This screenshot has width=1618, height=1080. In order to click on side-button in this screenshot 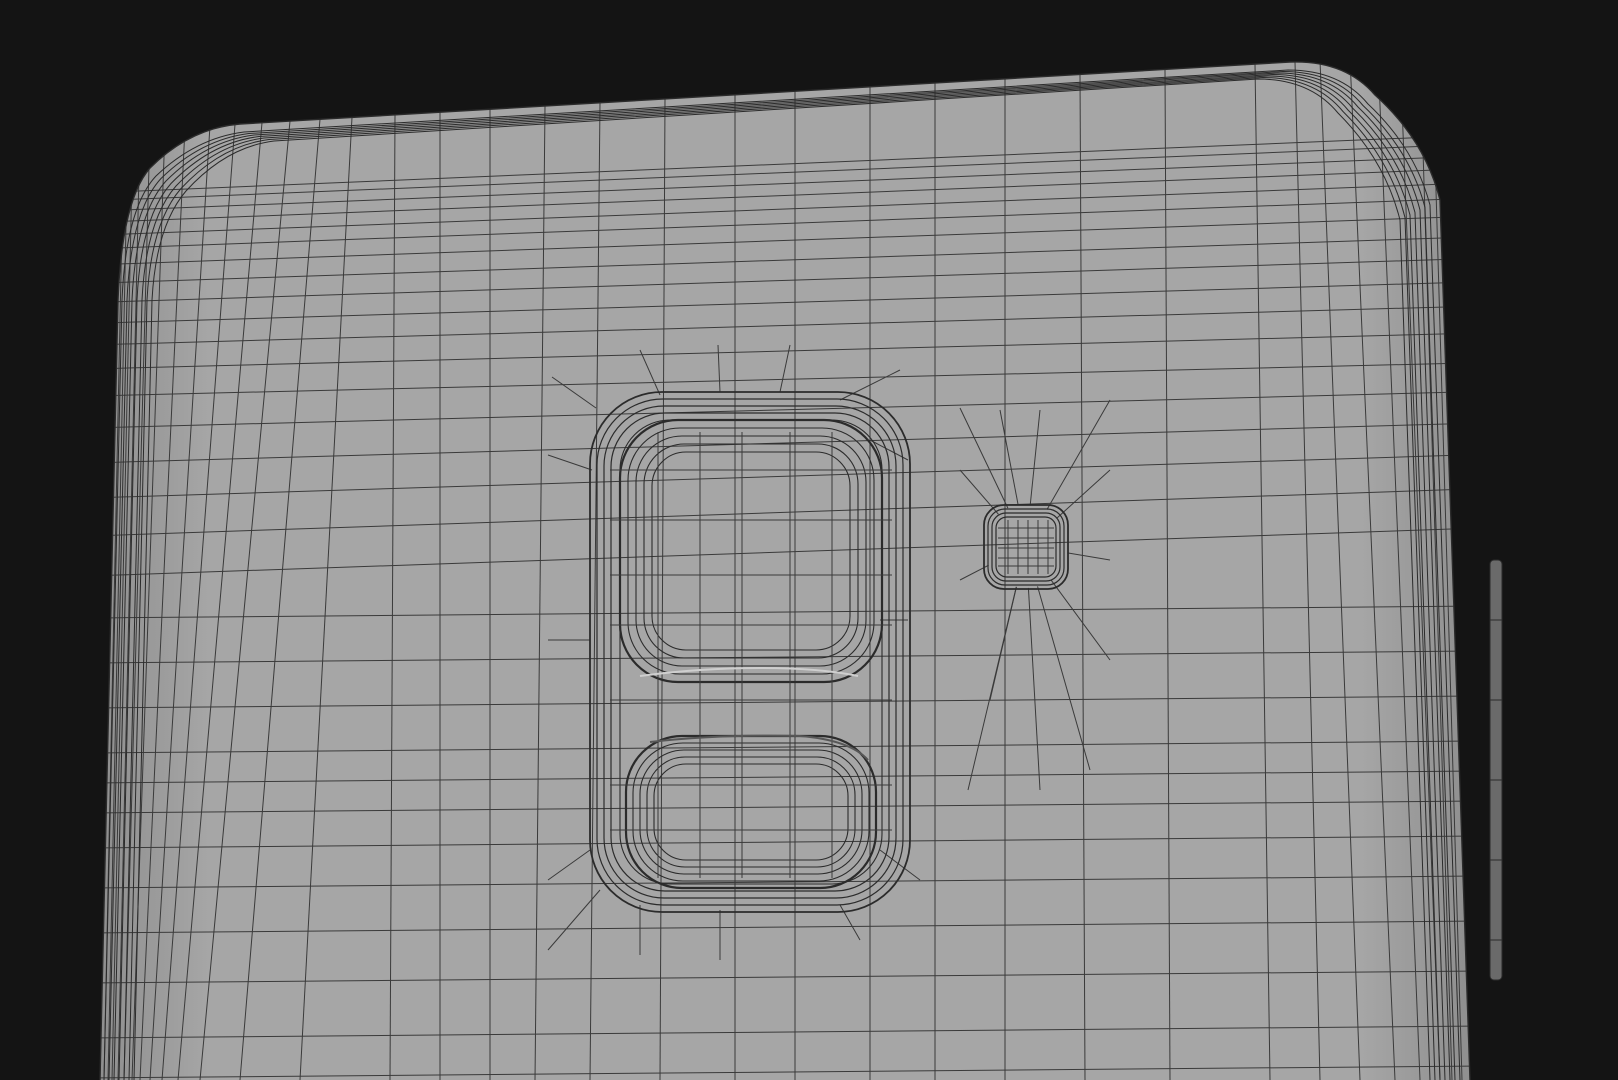, I will do `click(1496, 770)`.